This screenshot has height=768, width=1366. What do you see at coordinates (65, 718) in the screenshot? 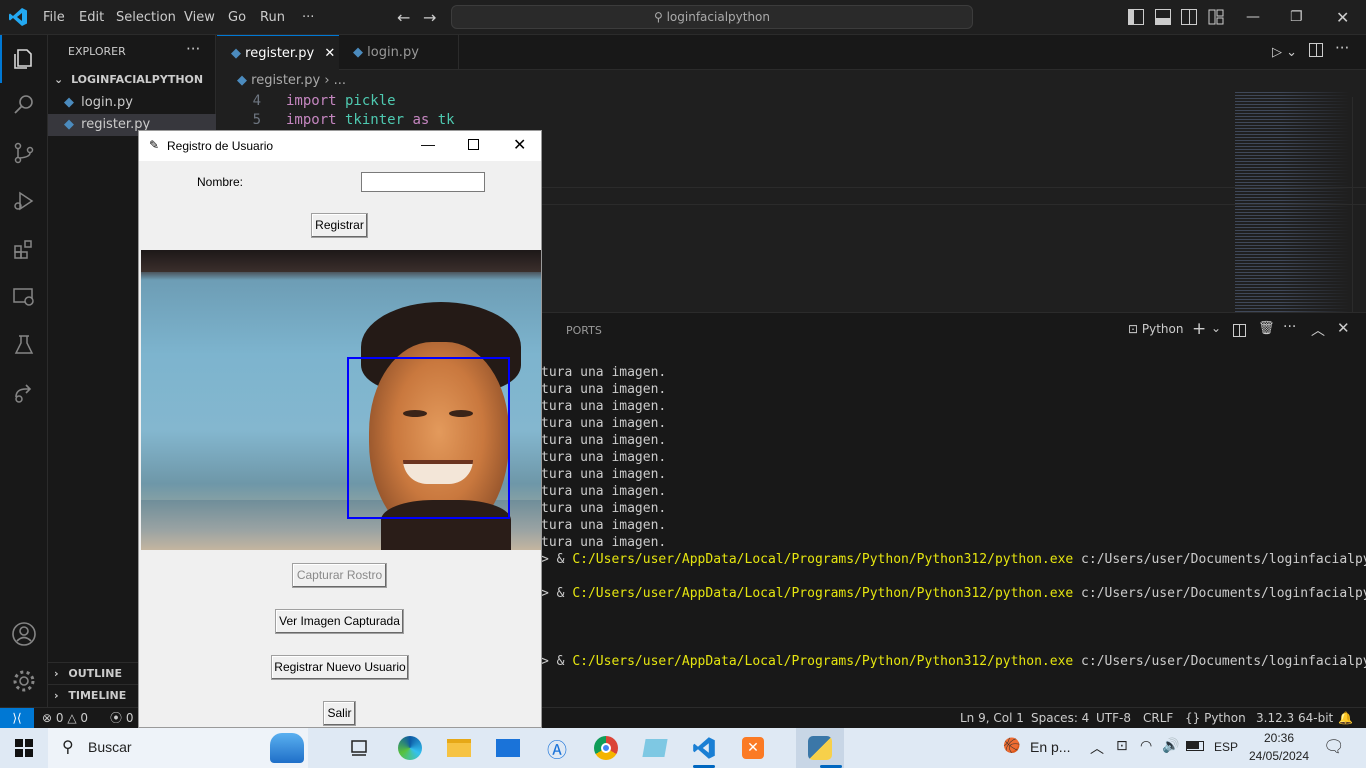
I see `problems-indicator: ⊗ 0 △ 0` at bounding box center [65, 718].